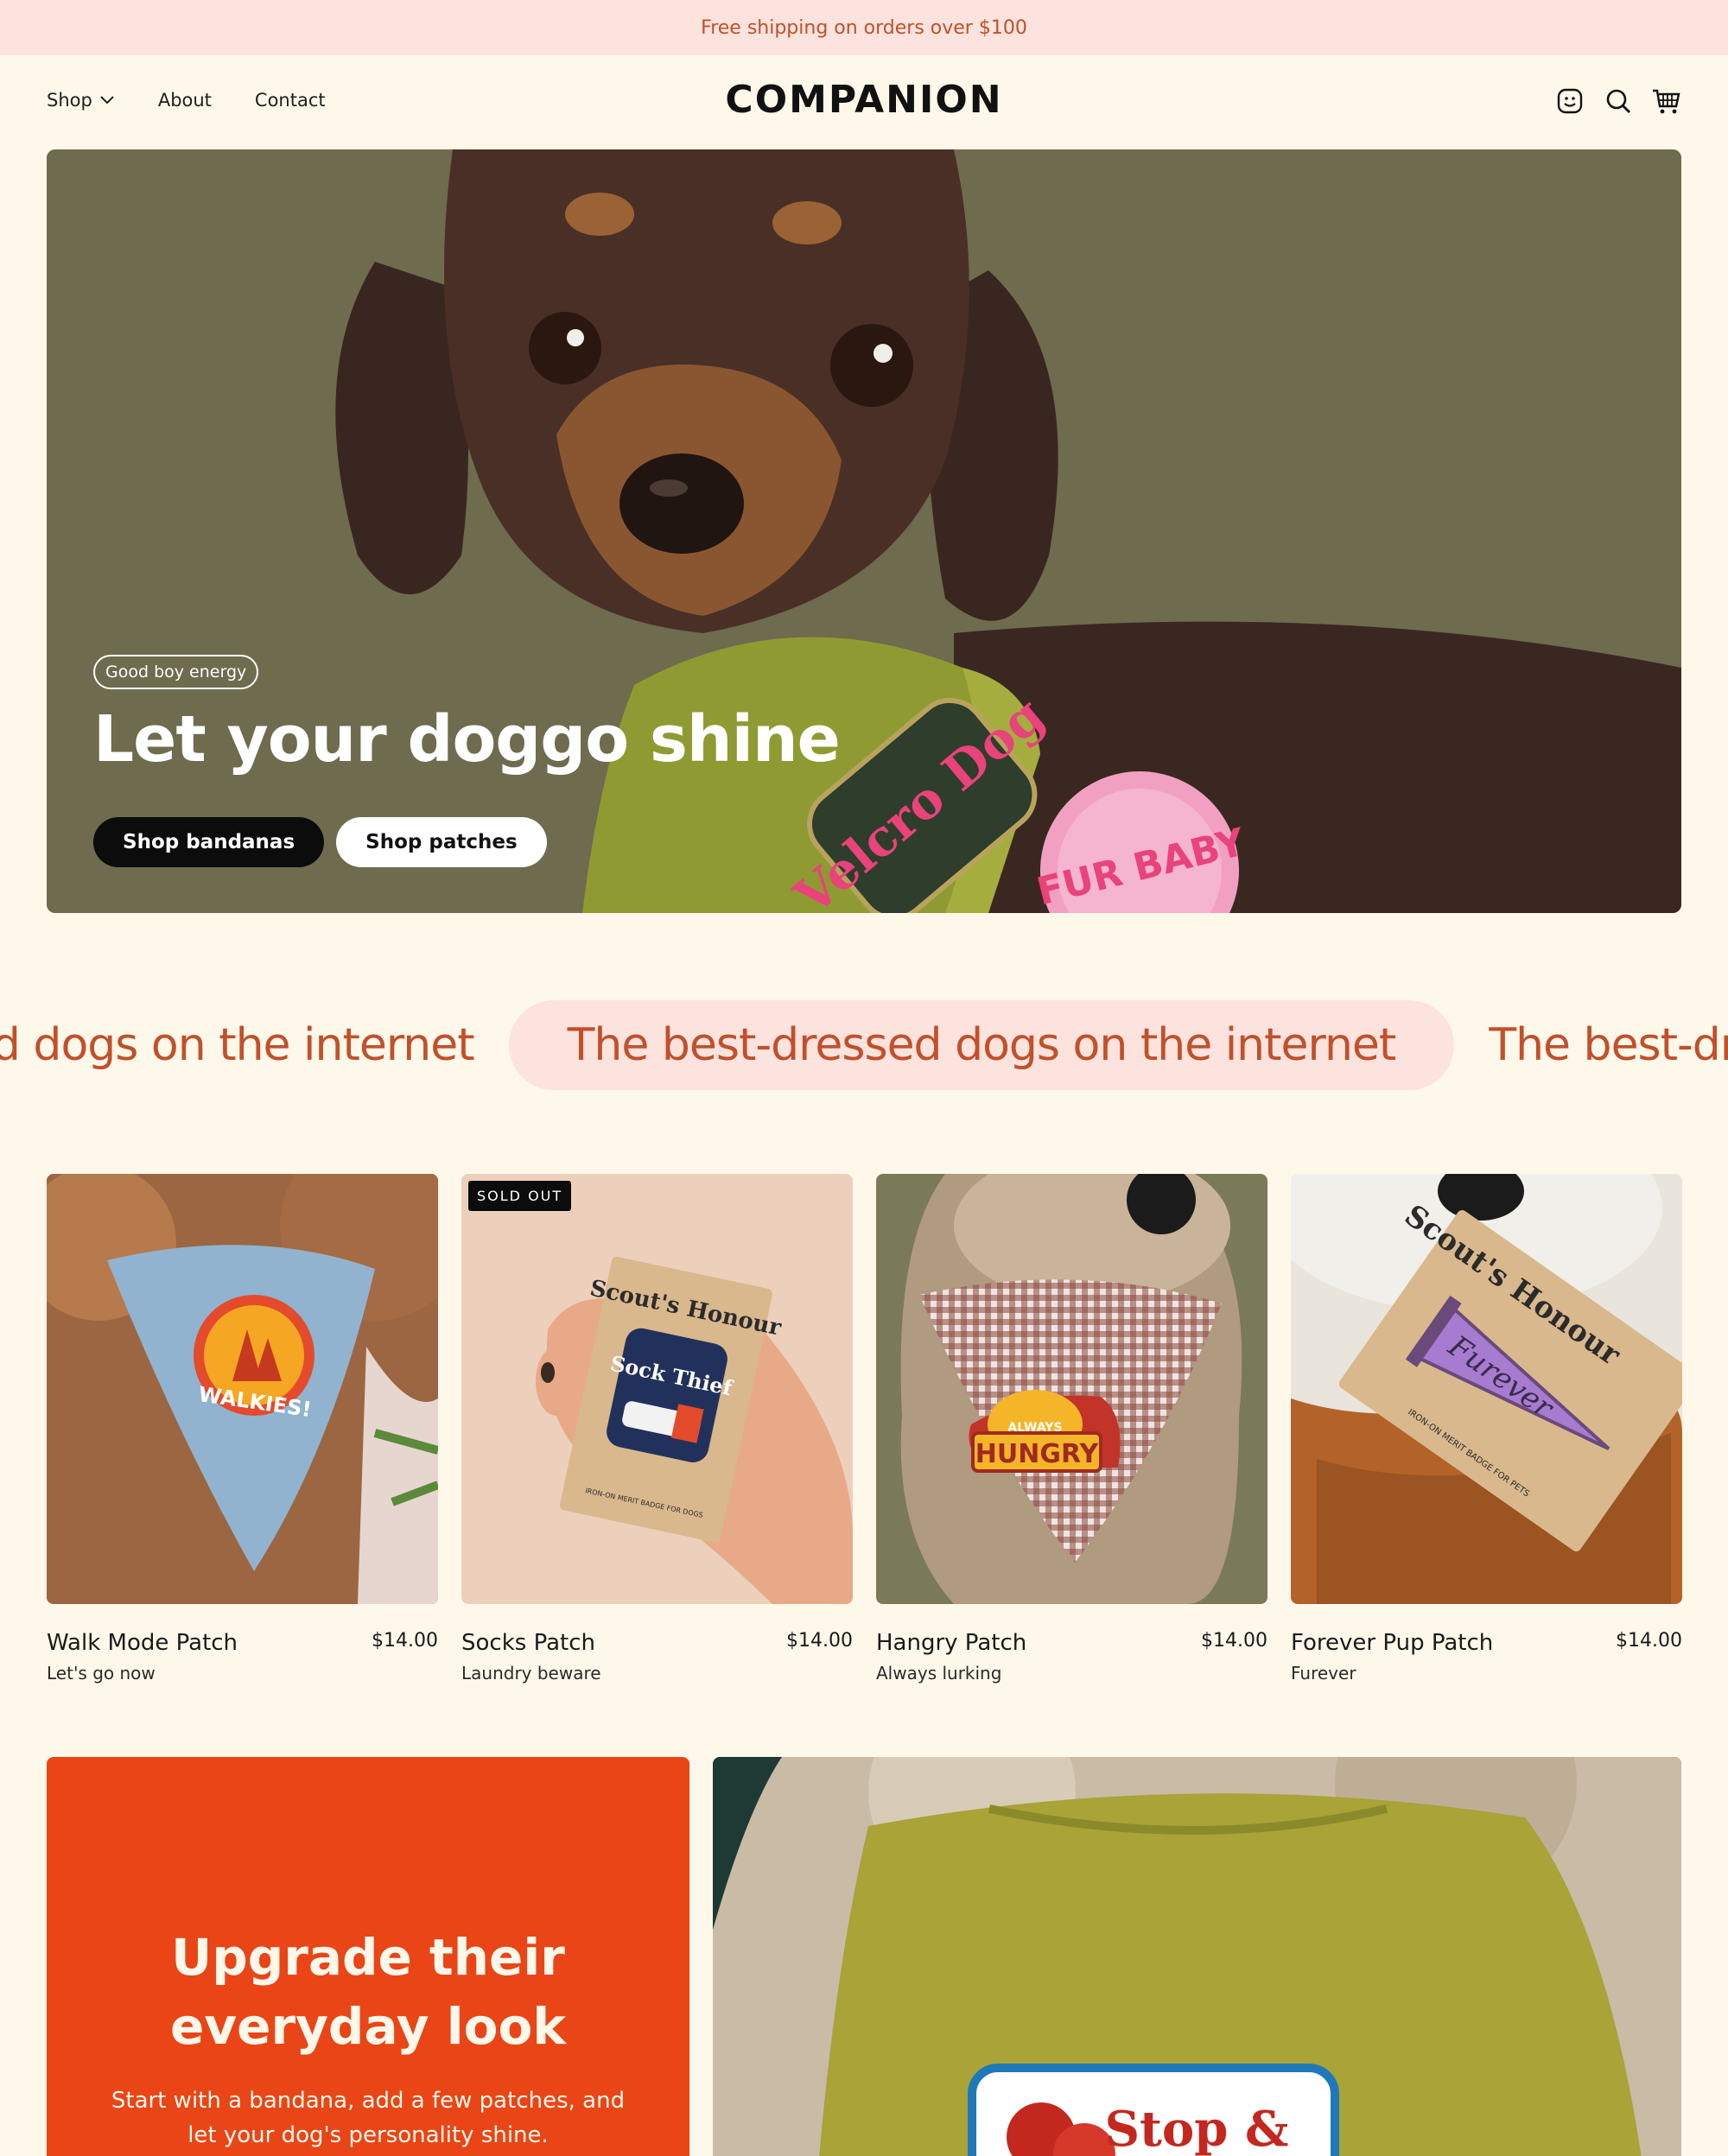 The image size is (1728, 2156). What do you see at coordinates (441, 842) in the screenshot?
I see `shop-patches-button: Shop patches` at bounding box center [441, 842].